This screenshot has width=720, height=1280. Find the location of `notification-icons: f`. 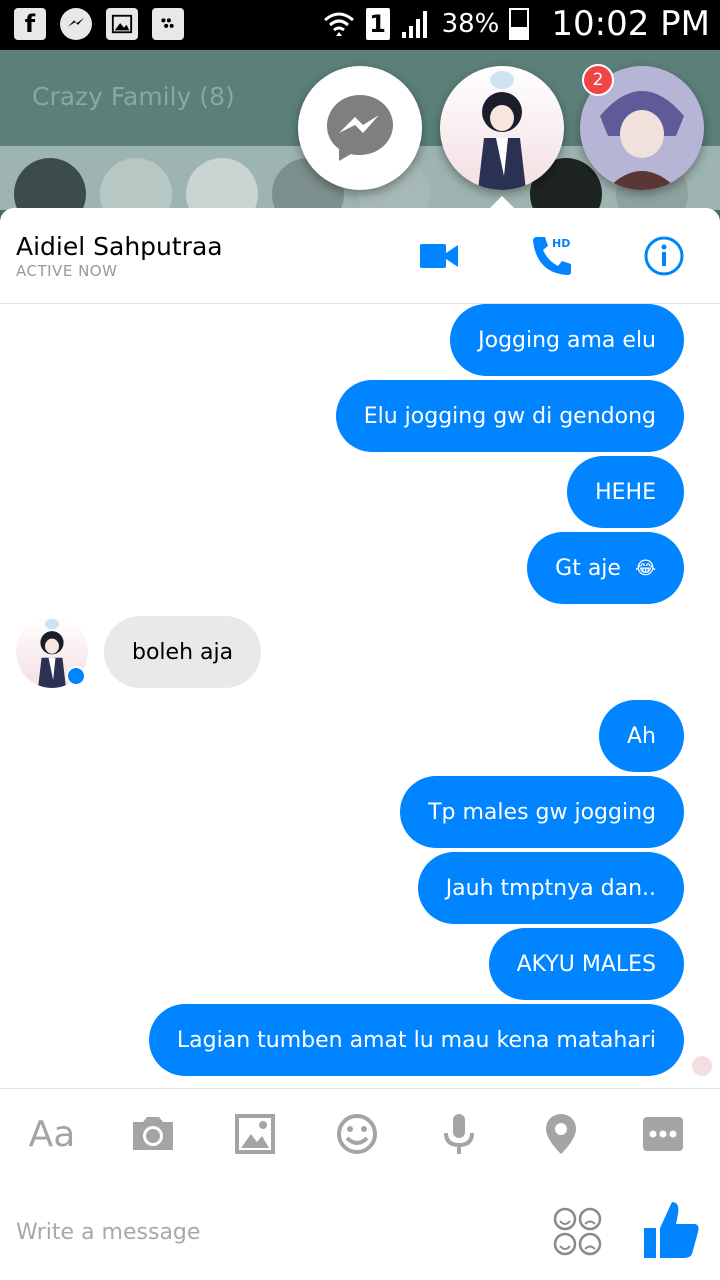

notification-icons: f is located at coordinates (99, 24).